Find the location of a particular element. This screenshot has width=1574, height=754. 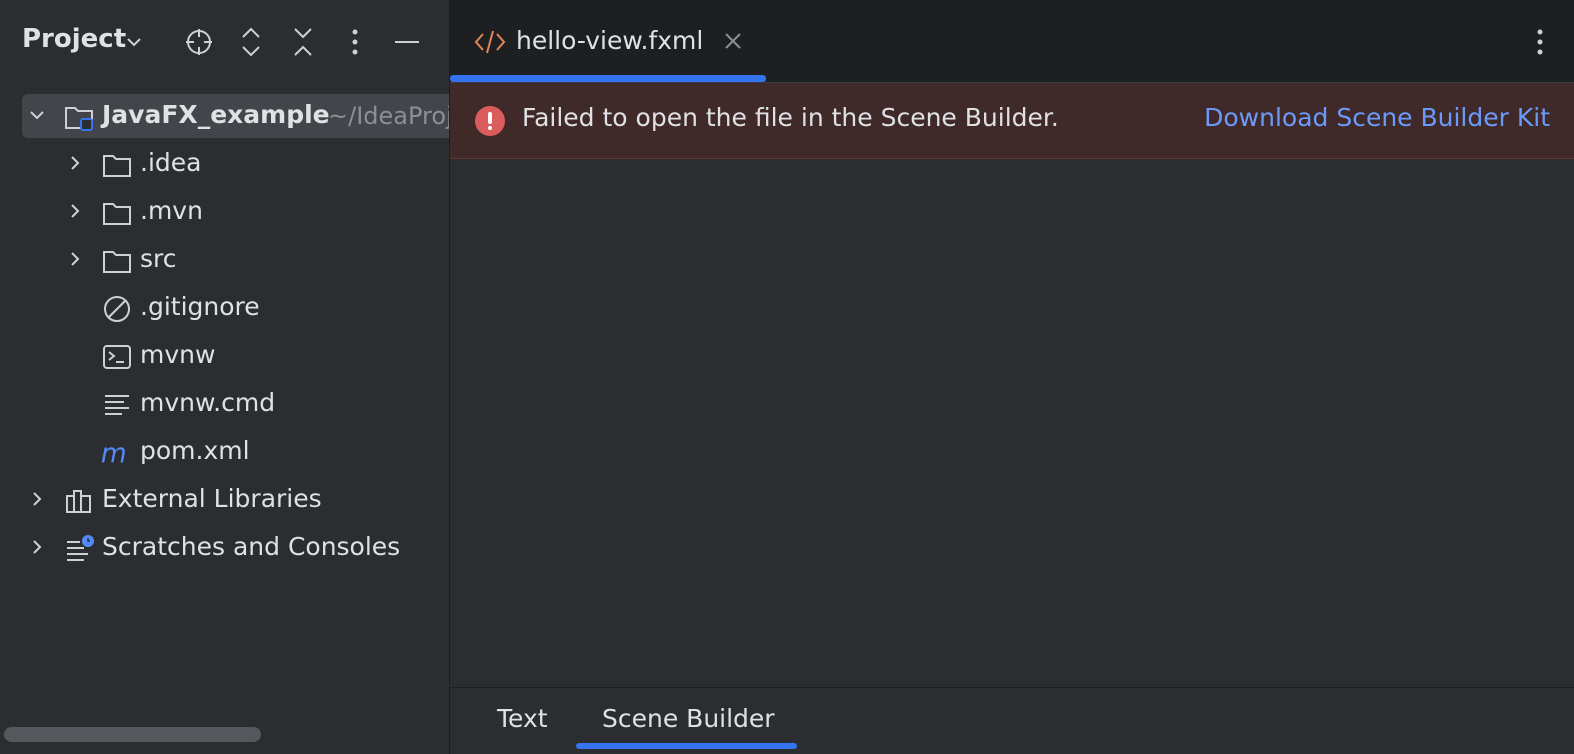

tree-item-label: .gitignore is located at coordinates (200, 306).